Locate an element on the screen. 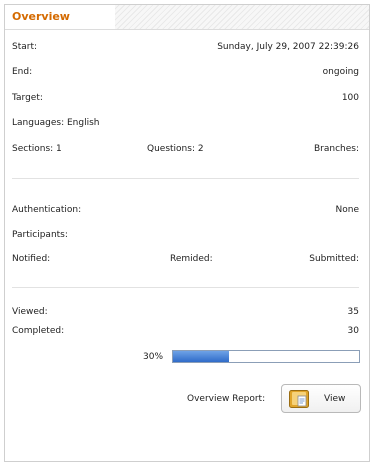 This screenshot has height=467, width=375. questions-label: Questions: 2 is located at coordinates (175, 149).